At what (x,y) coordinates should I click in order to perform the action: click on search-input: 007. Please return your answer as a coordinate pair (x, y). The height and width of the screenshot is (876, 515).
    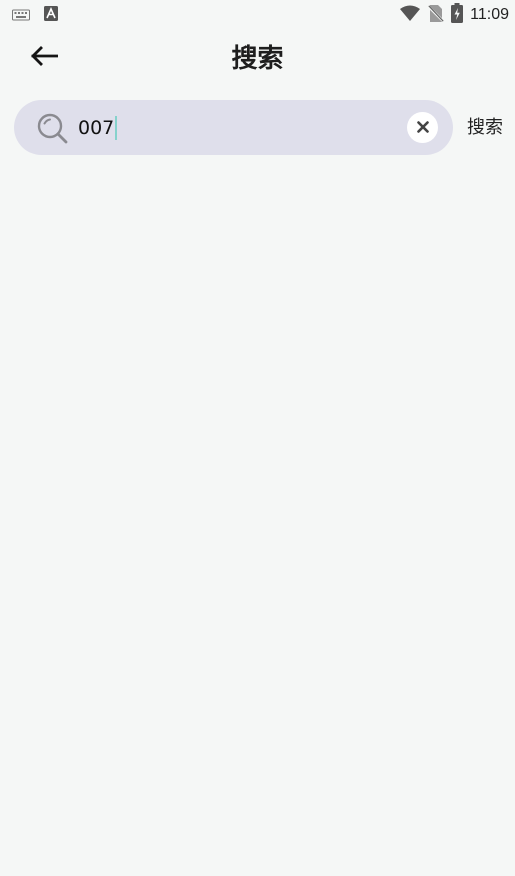
    Looking at the image, I should click on (228, 128).